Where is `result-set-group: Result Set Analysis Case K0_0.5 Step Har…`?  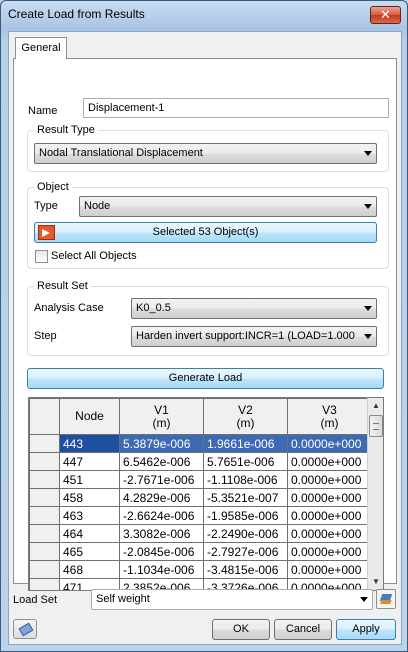 result-set-group: Result Set Analysis Case K0_0.5 Step Har… is located at coordinates (208, 318).